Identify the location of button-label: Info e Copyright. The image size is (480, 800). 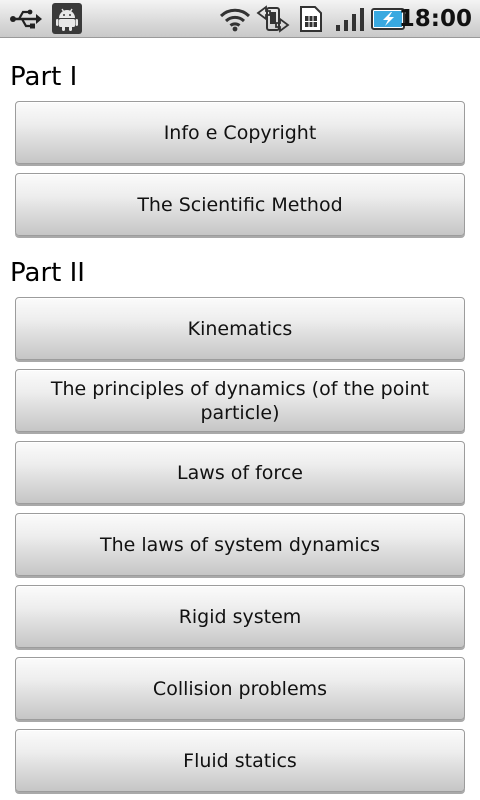
(240, 132).